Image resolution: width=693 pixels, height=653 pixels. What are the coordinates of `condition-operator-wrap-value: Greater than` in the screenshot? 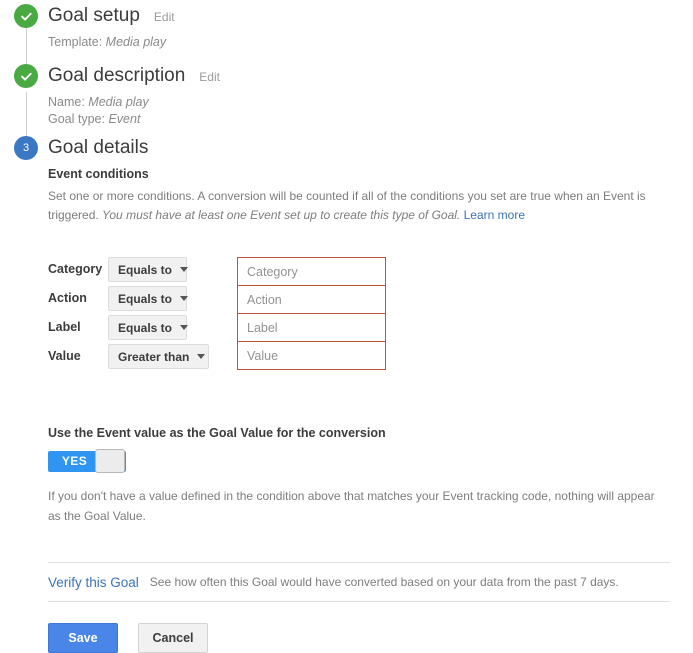 It's located at (163, 355).